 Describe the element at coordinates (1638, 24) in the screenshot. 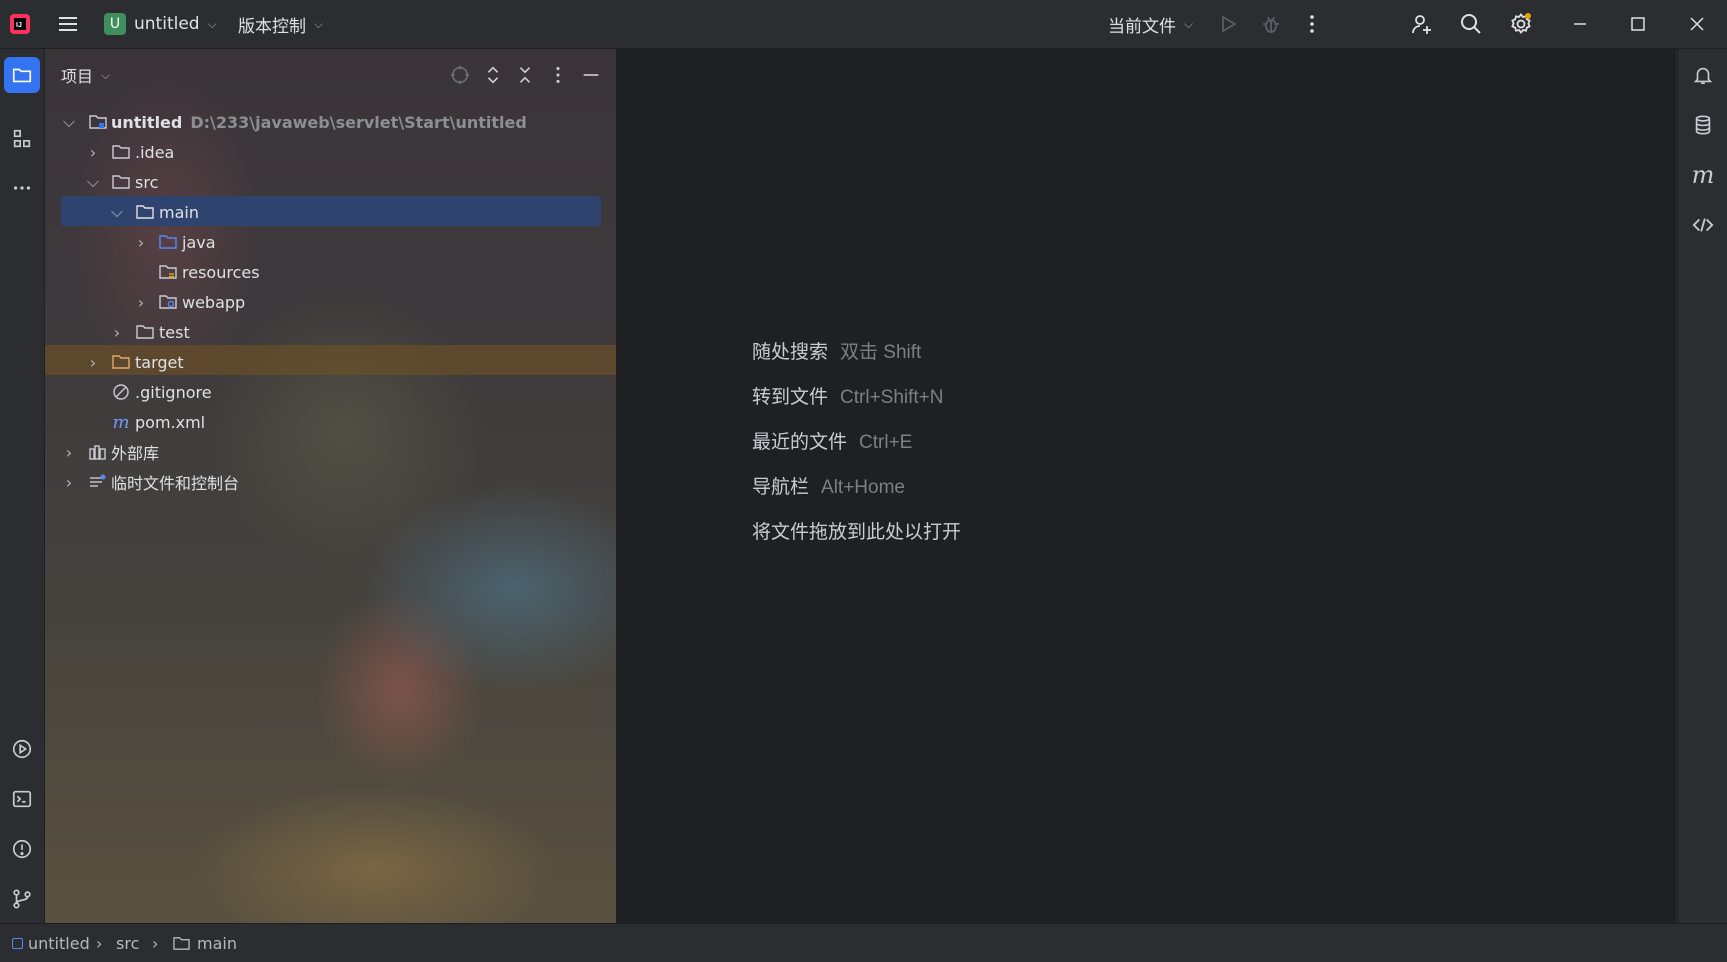

I see `maximize-icon` at that location.